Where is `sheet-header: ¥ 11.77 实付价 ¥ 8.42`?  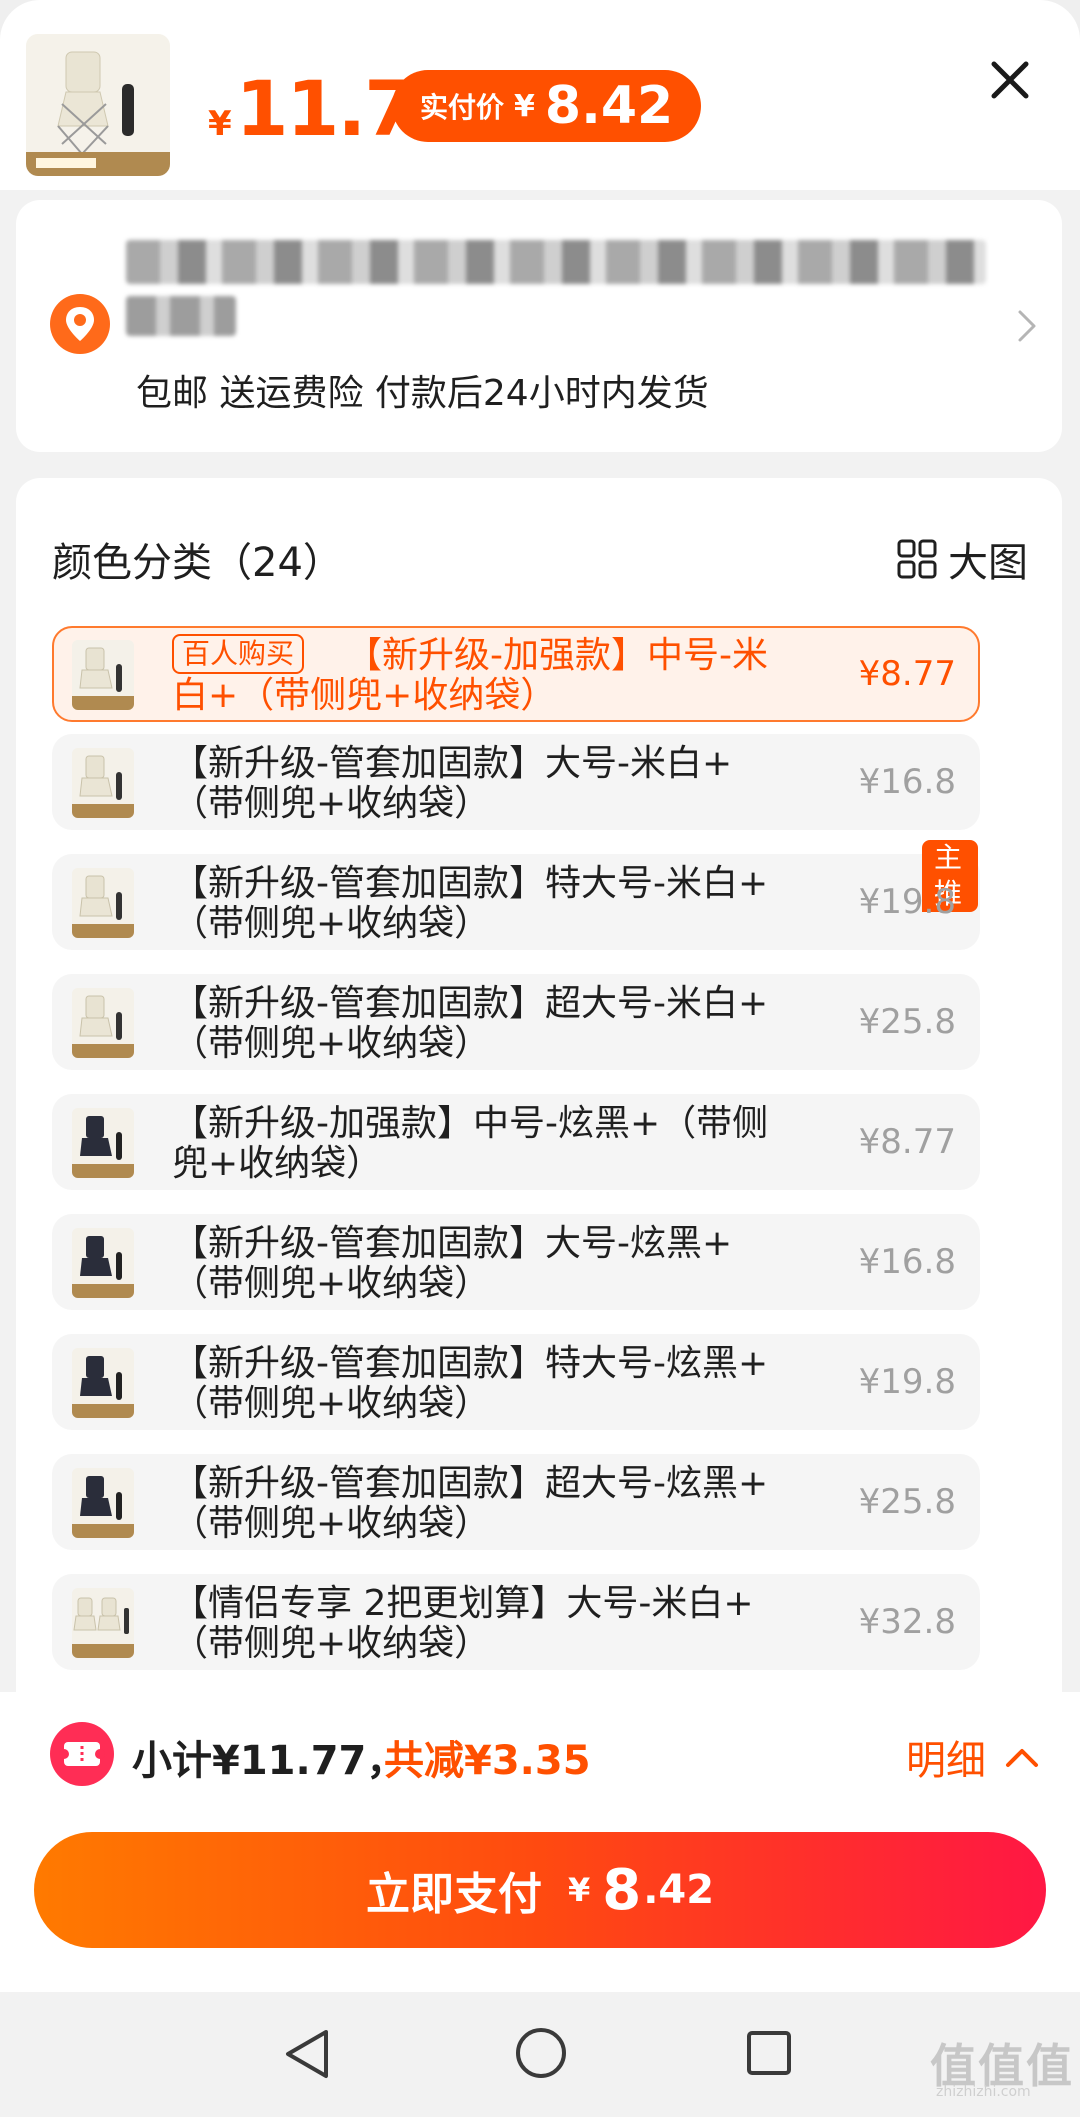 sheet-header: ¥ 11.77 实付价 ¥ 8.42 is located at coordinates (540, 95).